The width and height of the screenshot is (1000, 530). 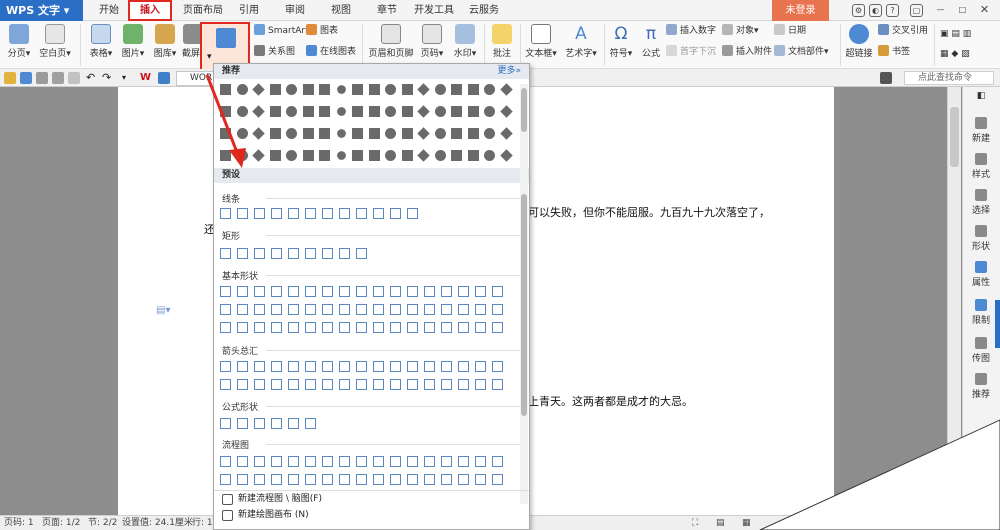 What do you see at coordinates (74, 78) in the screenshot?
I see `format-painter-icon` at bounding box center [74, 78].